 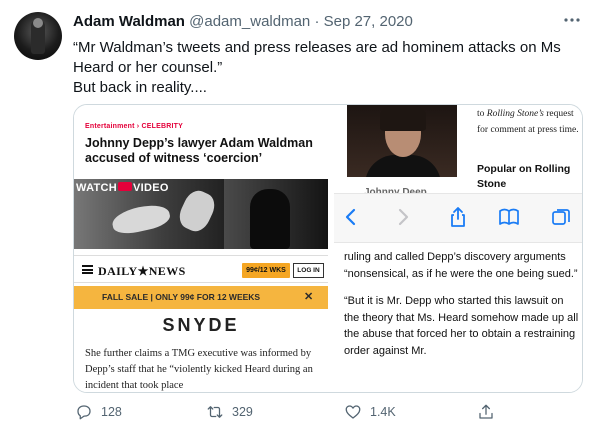 What do you see at coordinates (142, 271) in the screenshot?
I see `daily-news-logo: DAILY★NEWS` at bounding box center [142, 271].